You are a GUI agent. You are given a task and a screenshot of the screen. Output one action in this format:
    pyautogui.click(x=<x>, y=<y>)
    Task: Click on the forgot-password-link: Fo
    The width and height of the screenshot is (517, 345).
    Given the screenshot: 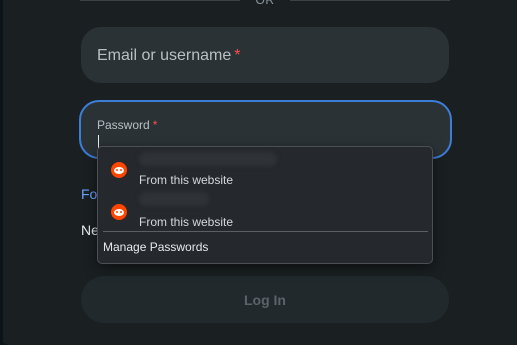 What is the action you would take?
    pyautogui.click(x=89, y=194)
    